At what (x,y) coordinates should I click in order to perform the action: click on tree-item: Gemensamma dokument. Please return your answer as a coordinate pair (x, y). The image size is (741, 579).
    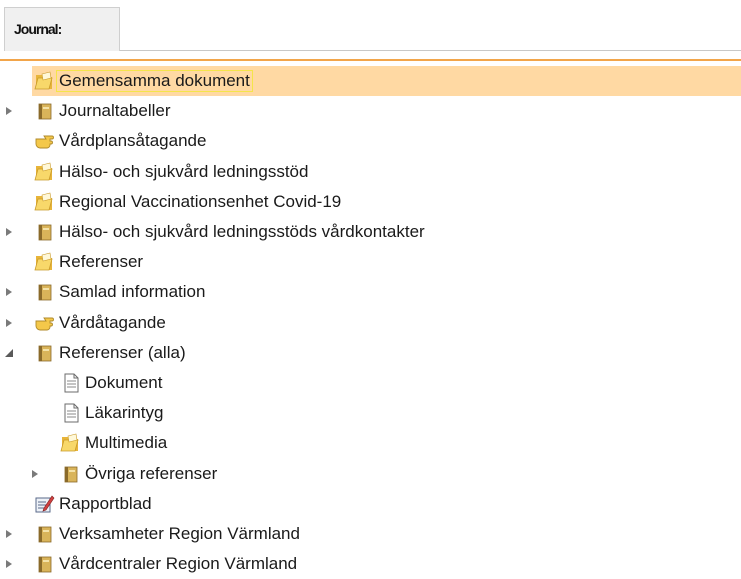
    Looking at the image, I should click on (386, 81).